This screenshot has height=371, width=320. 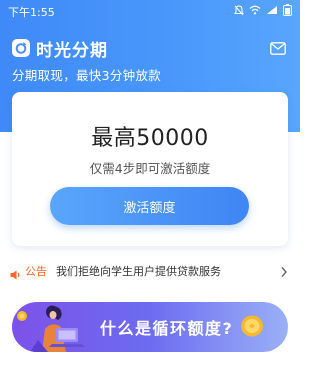 I want to click on steps-note: 仅需4步即可激活额度, so click(x=150, y=168).